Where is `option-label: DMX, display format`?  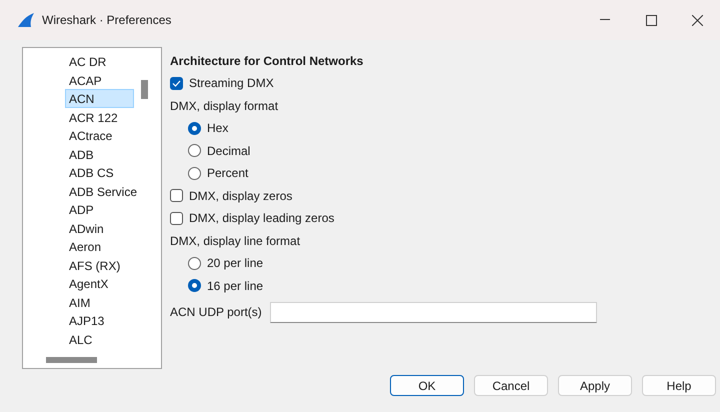
option-label: DMX, display format is located at coordinates (224, 106).